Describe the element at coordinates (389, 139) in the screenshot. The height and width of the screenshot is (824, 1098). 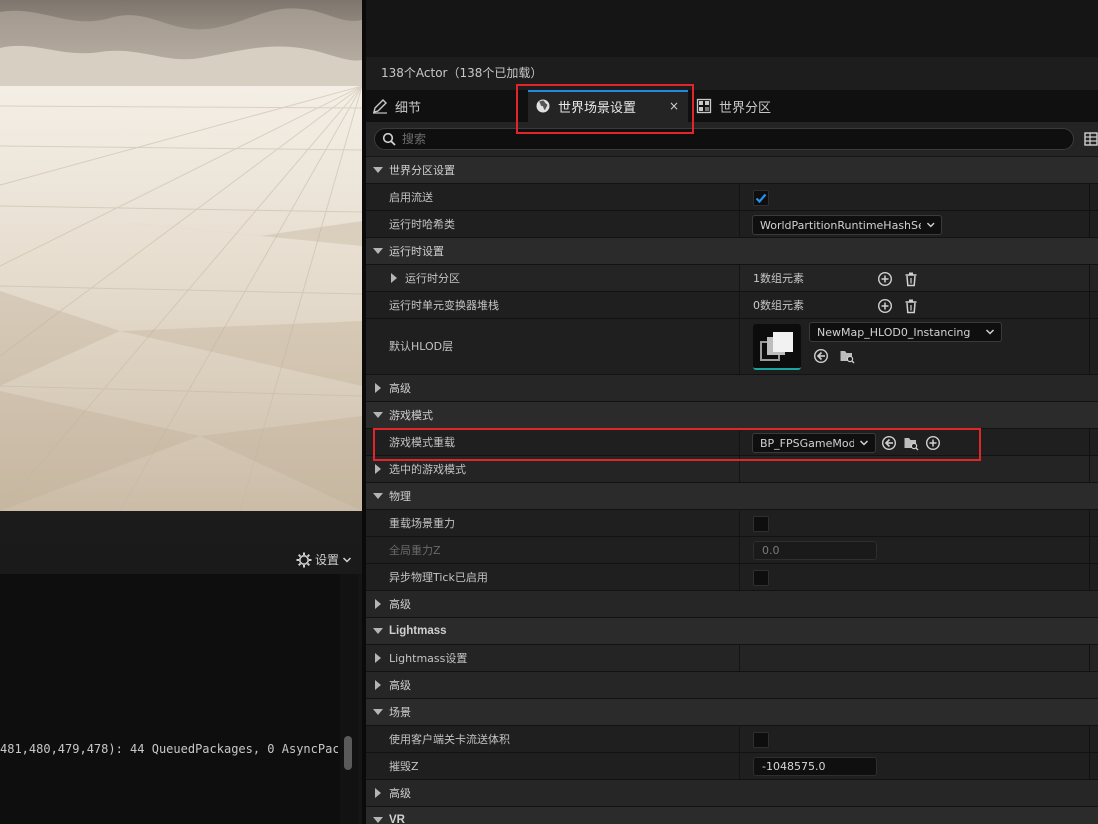
I see `search-icon` at that location.